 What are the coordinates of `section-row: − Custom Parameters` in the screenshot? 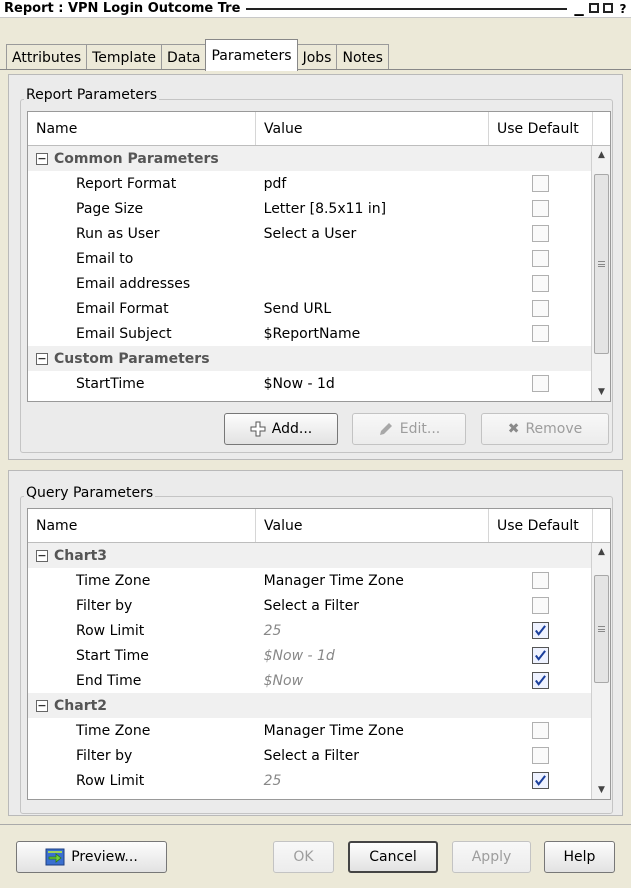 It's located at (310, 358).